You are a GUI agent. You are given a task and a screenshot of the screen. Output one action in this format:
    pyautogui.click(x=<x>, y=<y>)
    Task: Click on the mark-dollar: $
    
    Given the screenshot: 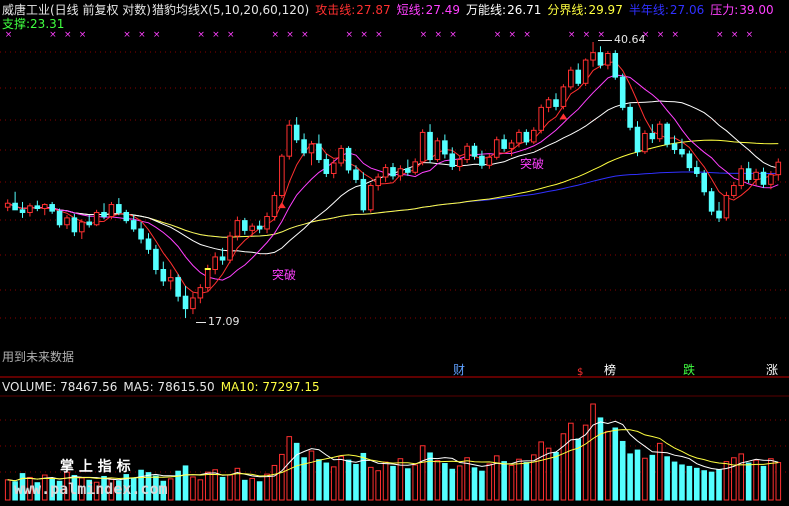 What is the action you would take?
    pyautogui.click(x=580, y=373)
    